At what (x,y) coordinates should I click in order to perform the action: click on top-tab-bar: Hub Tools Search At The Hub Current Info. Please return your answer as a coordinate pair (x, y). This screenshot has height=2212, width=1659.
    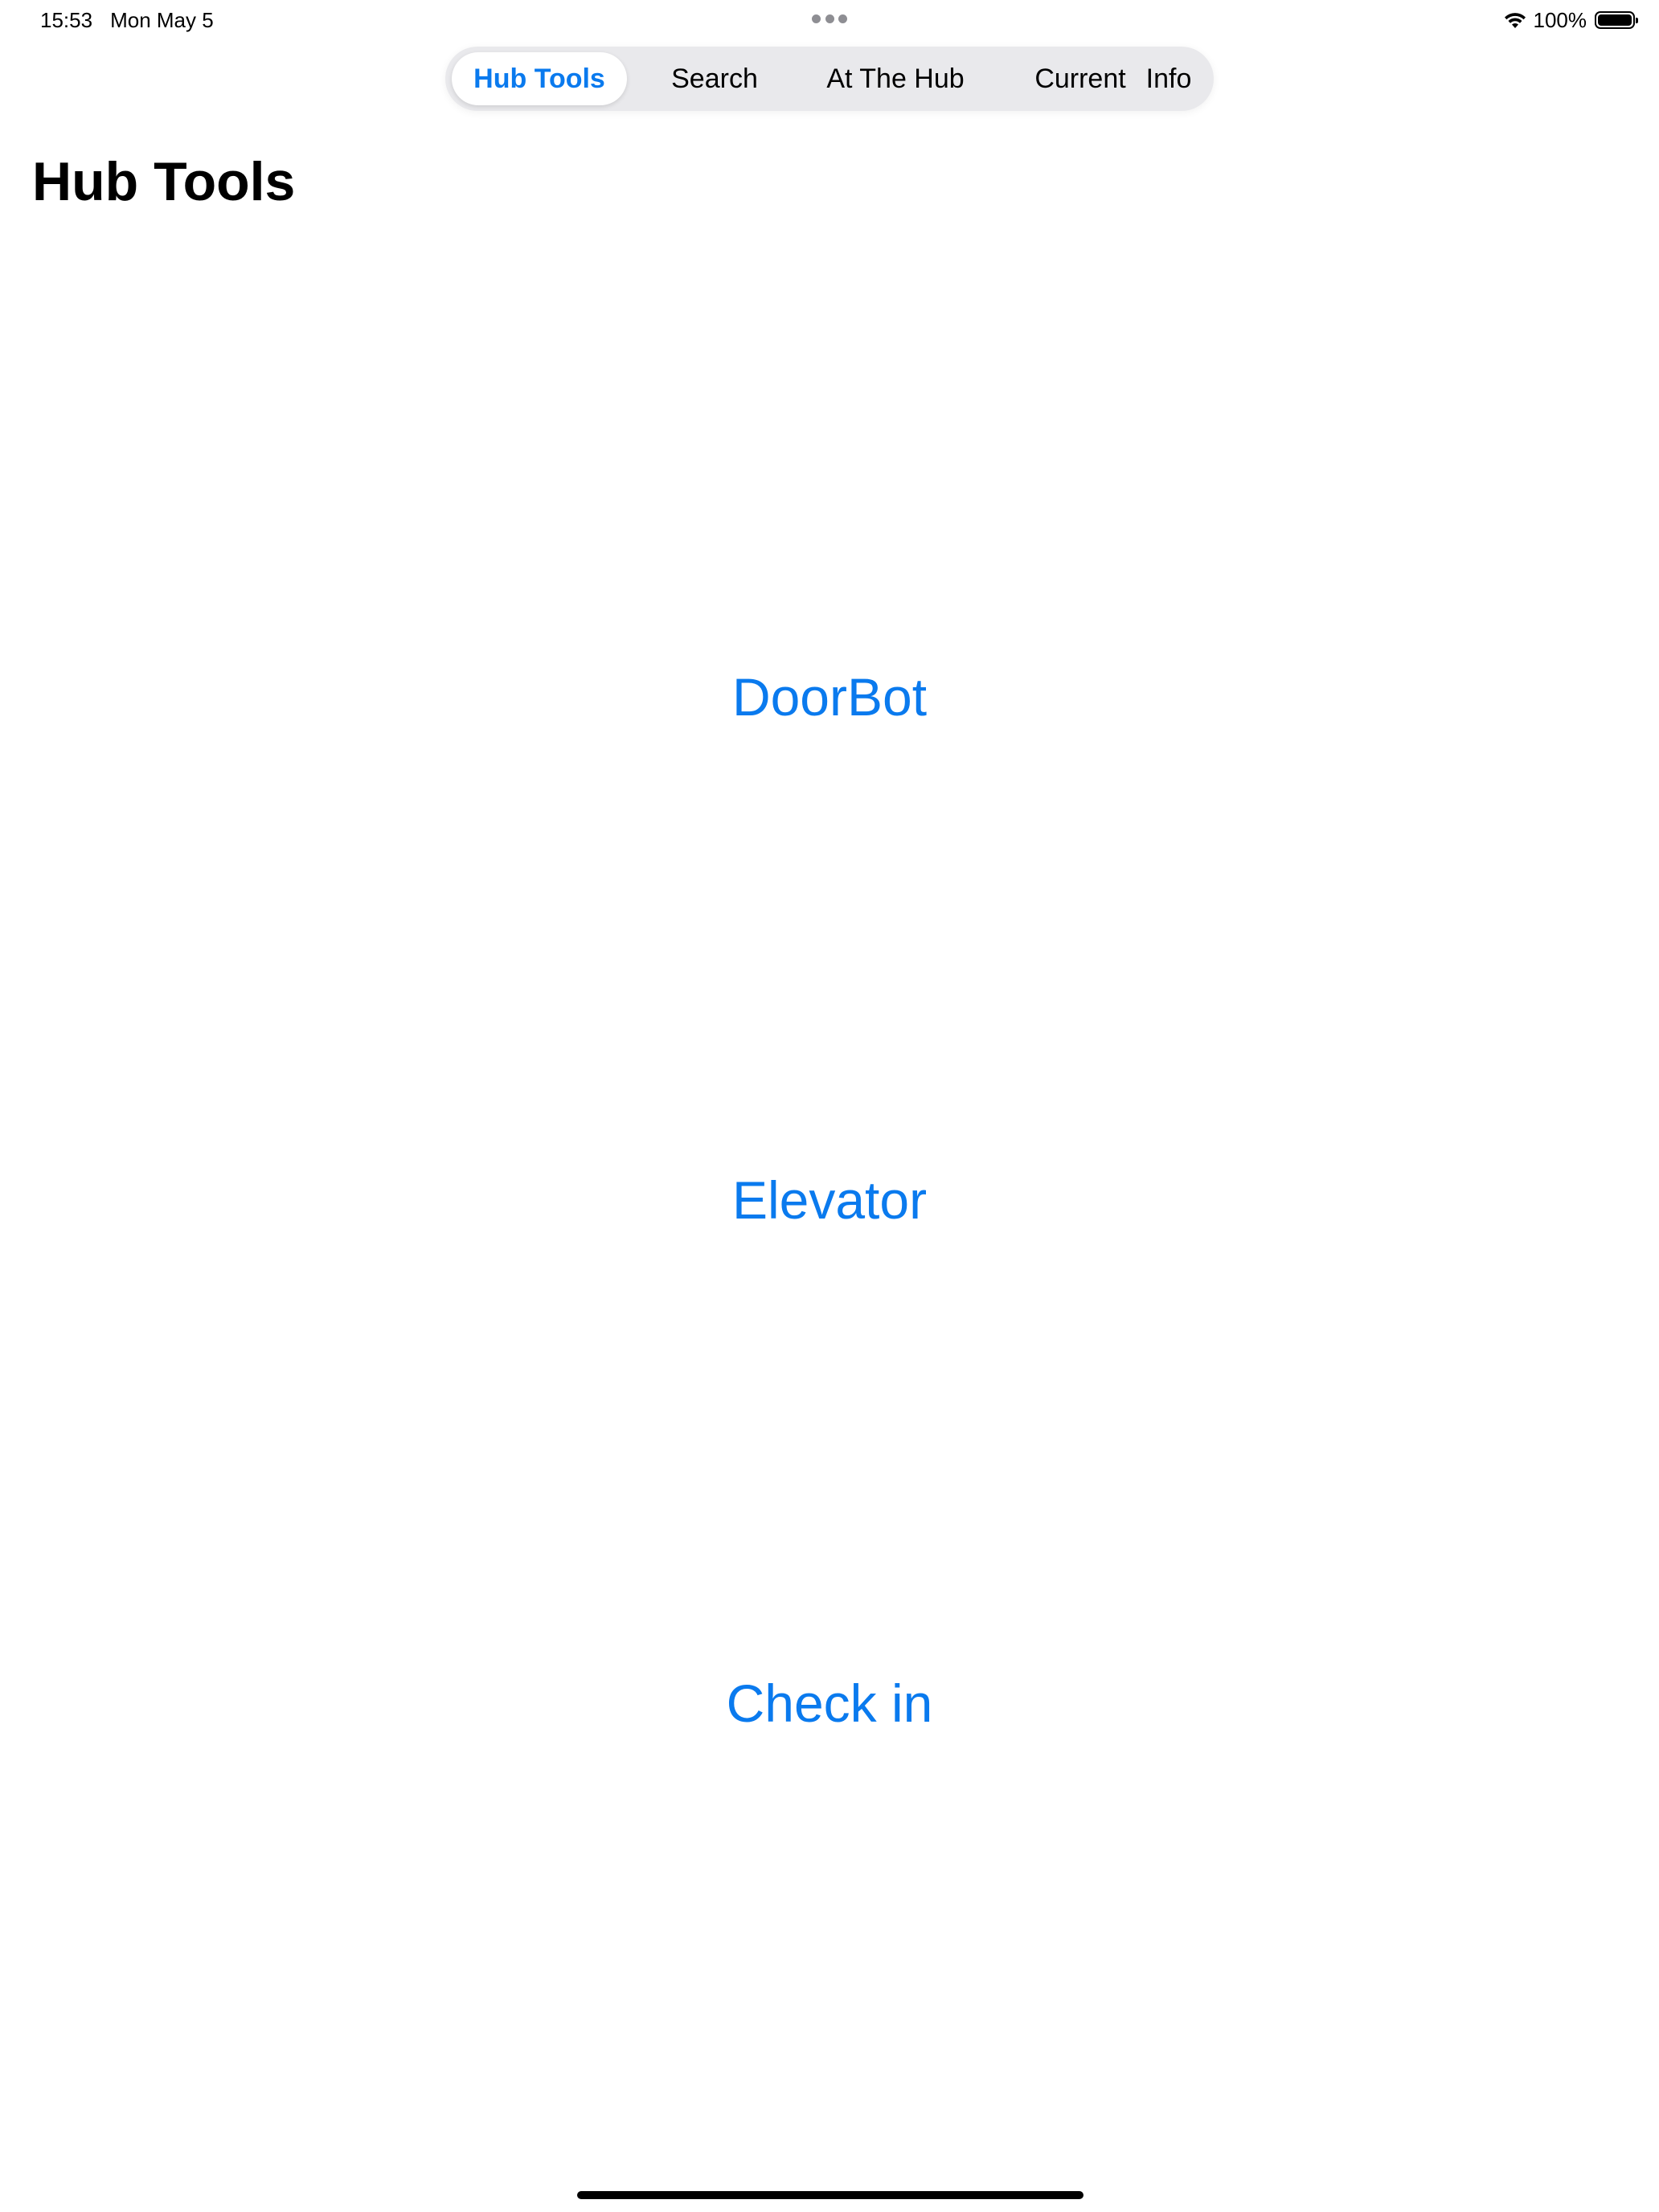
    Looking at the image, I should click on (829, 79).